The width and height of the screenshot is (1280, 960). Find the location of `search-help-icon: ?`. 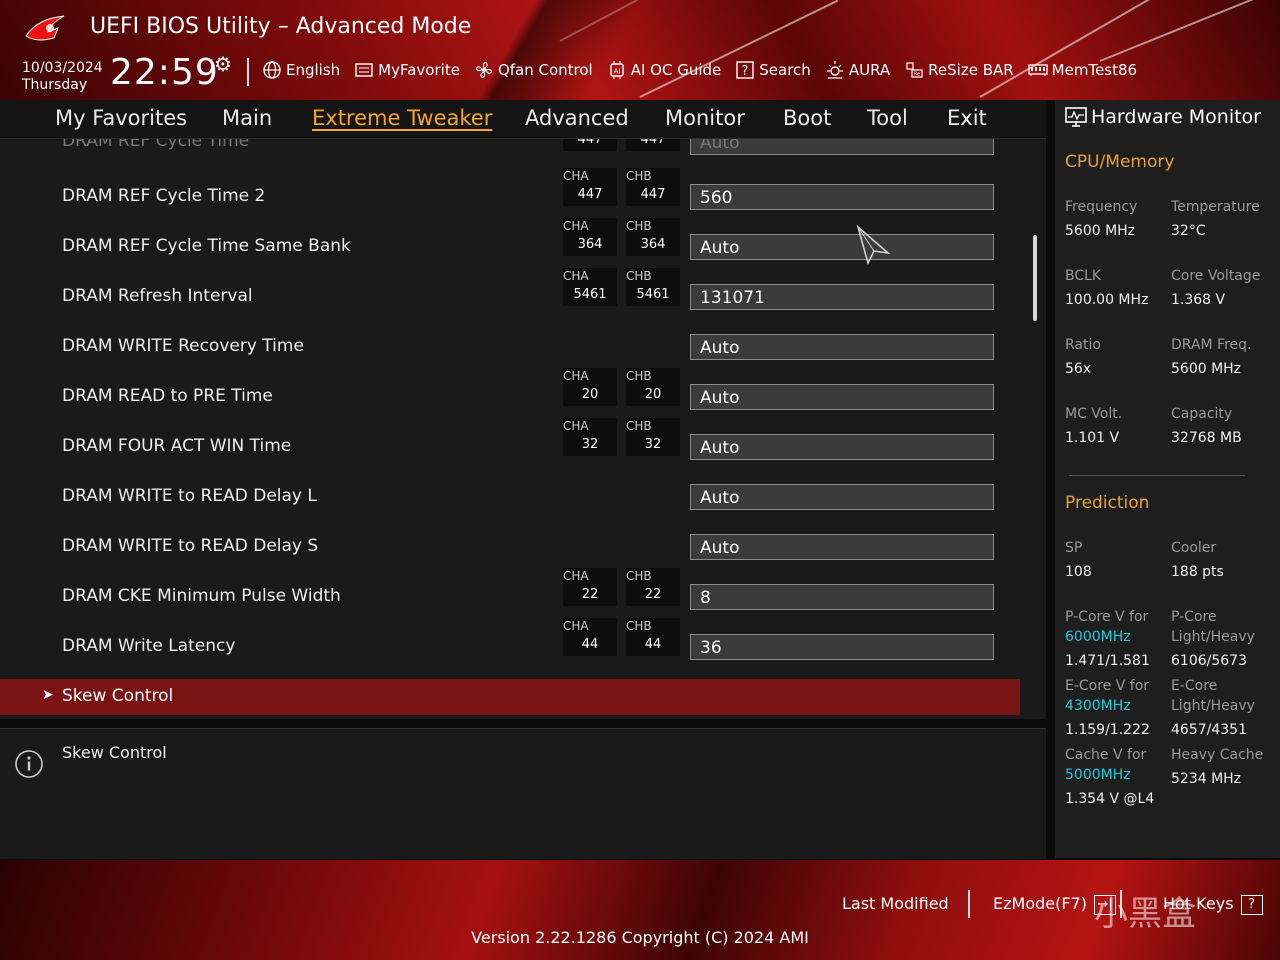

search-help-icon: ? is located at coordinates (745, 70).